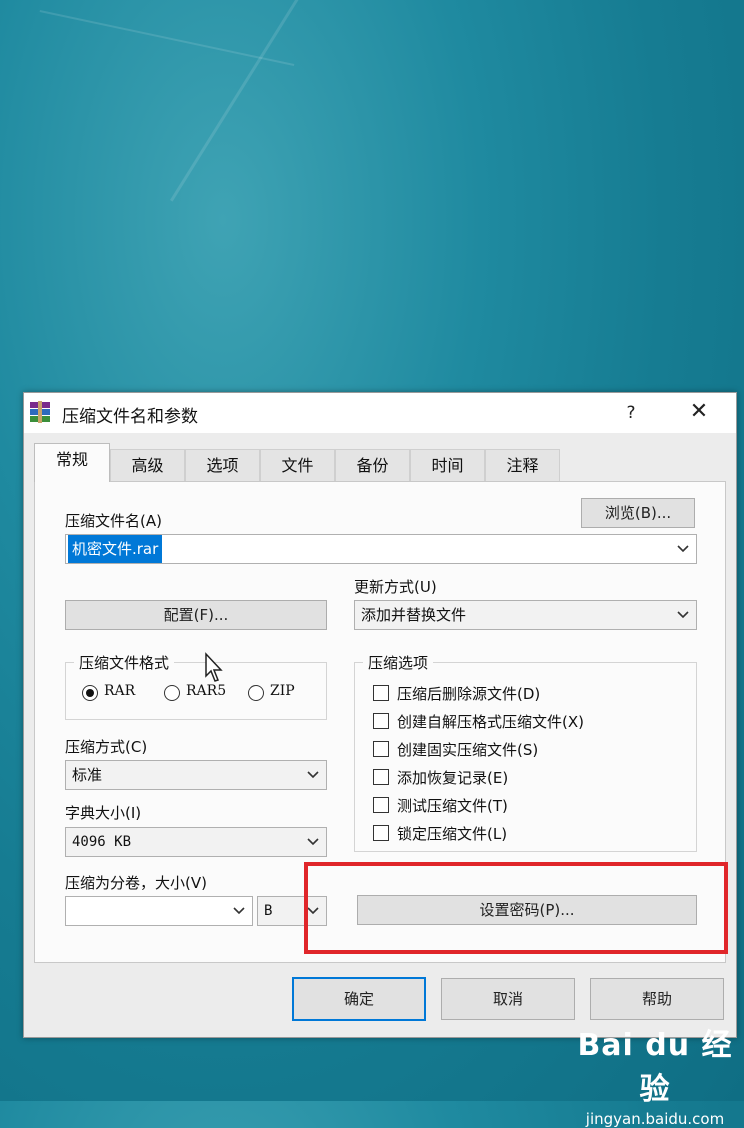 The image size is (744, 1128). What do you see at coordinates (103, 813) in the screenshot?
I see `dictionary-size-label: 字典大小(I)` at bounding box center [103, 813].